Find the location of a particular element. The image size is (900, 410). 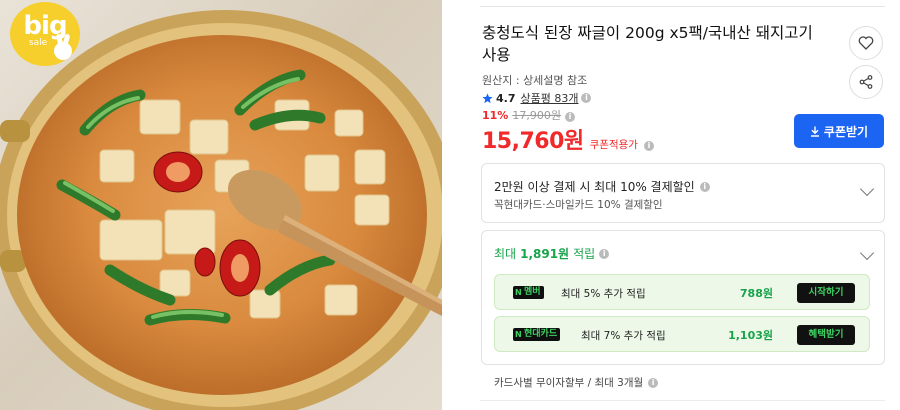

big-sale-badge: big sale is located at coordinates (45, 34).